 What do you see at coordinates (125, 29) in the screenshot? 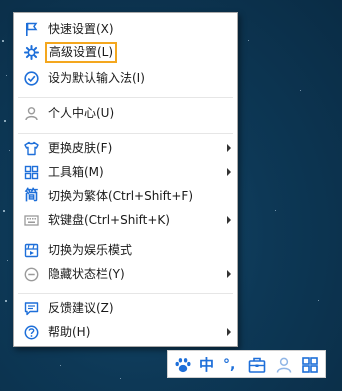
I see `menu-item-quick-settings: 快速设置(X)` at bounding box center [125, 29].